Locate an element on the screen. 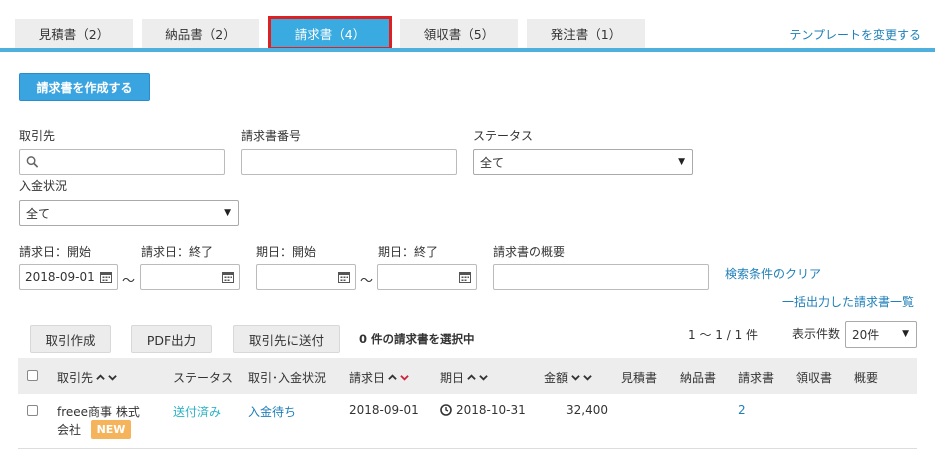  sort-desc-active-icon is located at coordinates (404, 377).